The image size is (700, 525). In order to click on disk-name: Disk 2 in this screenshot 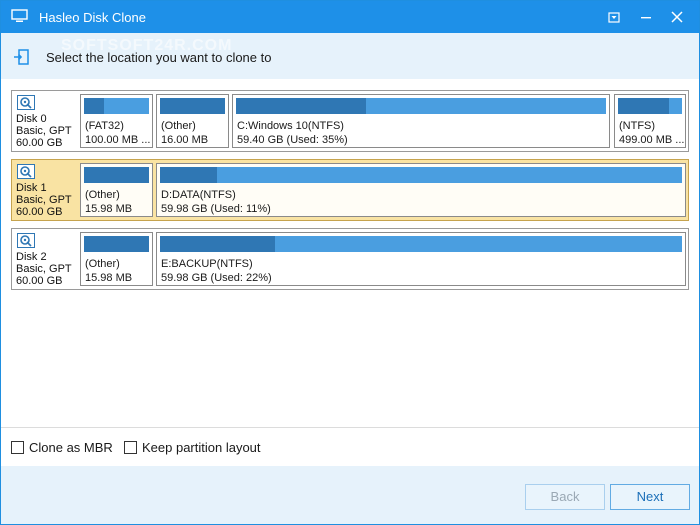, I will do `click(31, 257)`.